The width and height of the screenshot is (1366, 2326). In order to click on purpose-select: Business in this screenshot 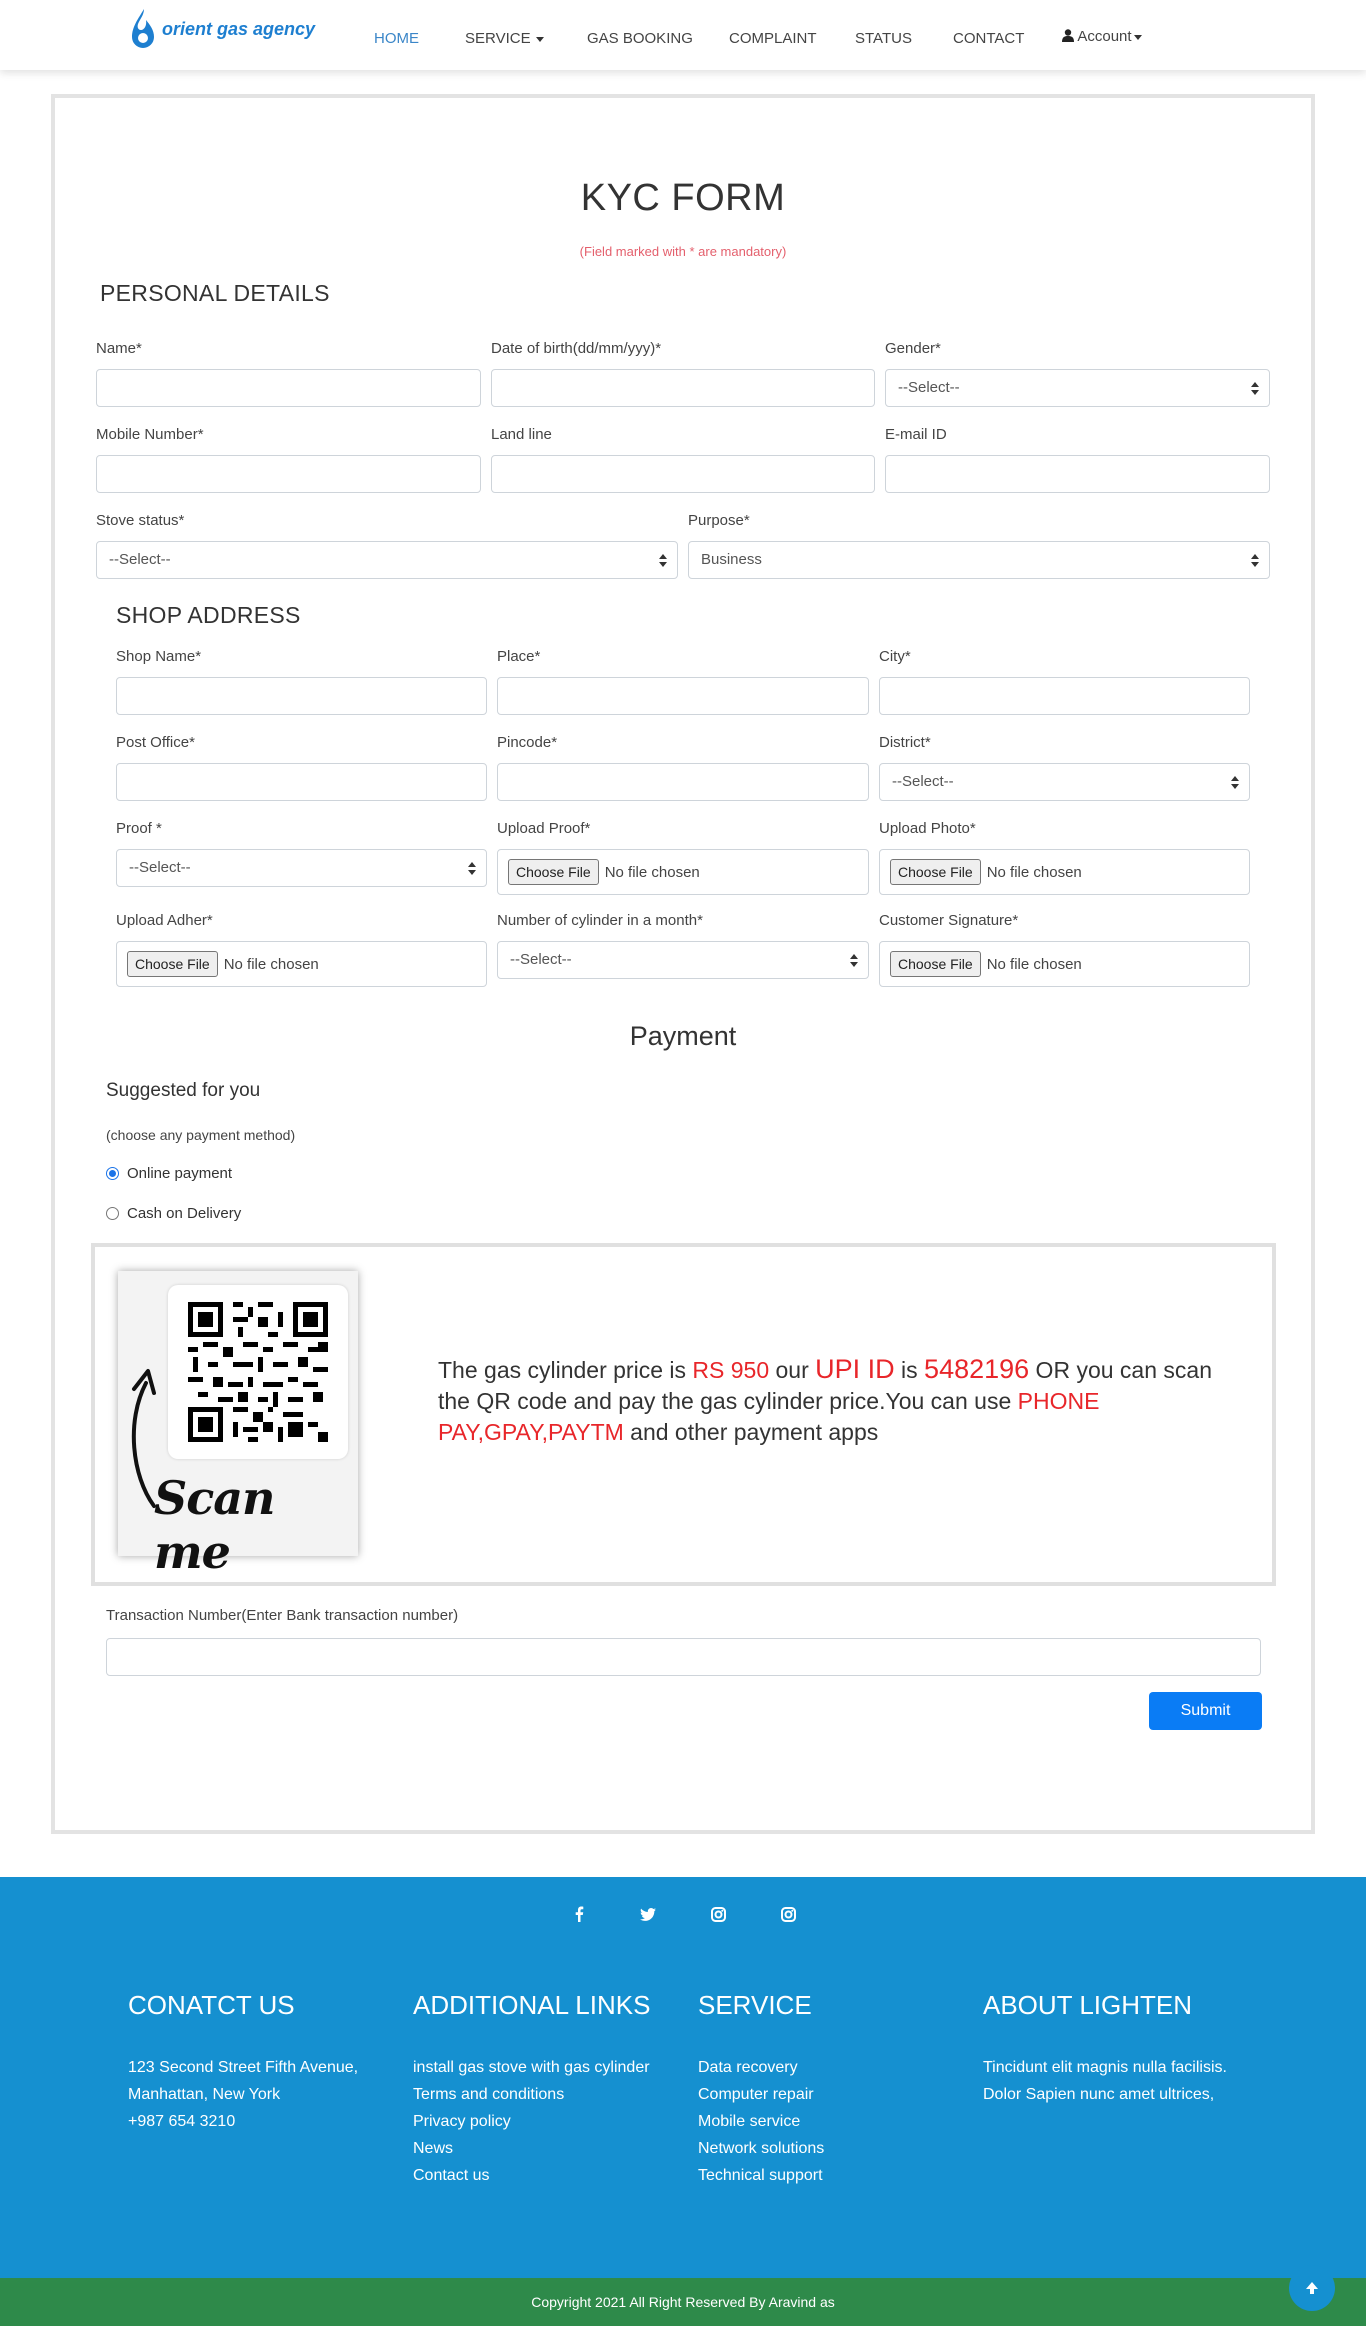, I will do `click(979, 560)`.